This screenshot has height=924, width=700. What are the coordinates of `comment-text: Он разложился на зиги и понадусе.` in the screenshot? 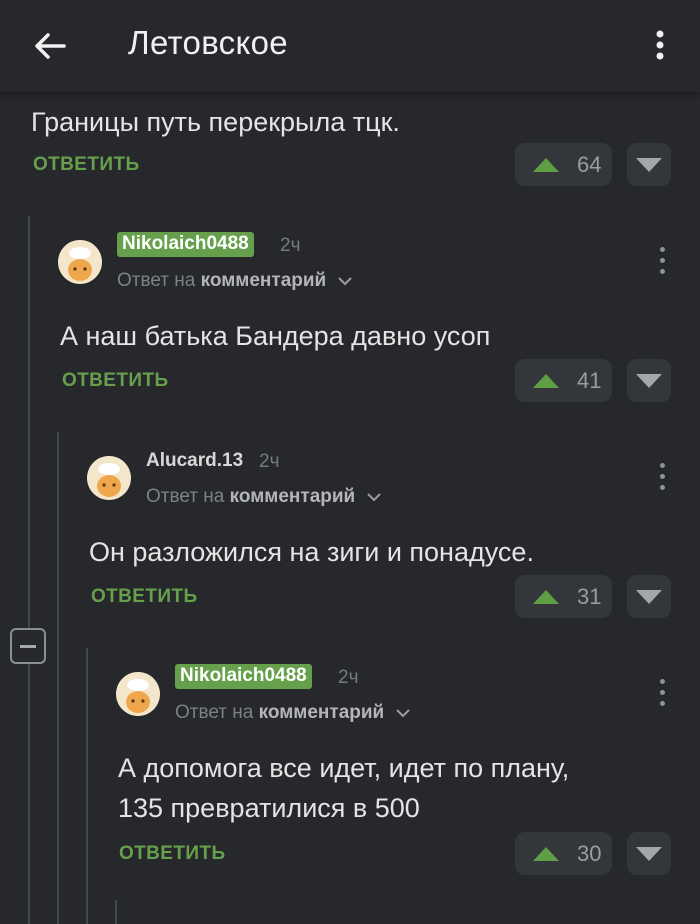 It's located at (311, 552).